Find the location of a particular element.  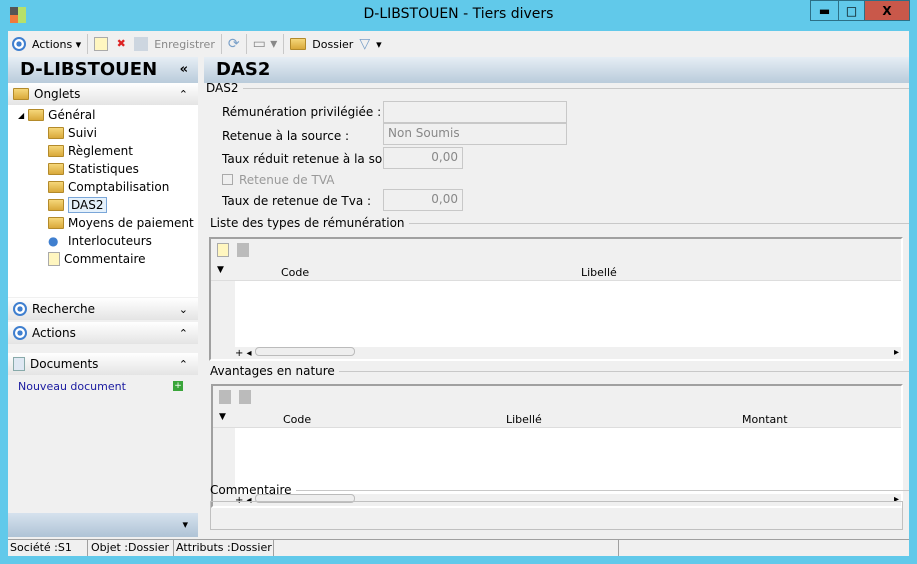

save-icon is located at coordinates (141, 44).